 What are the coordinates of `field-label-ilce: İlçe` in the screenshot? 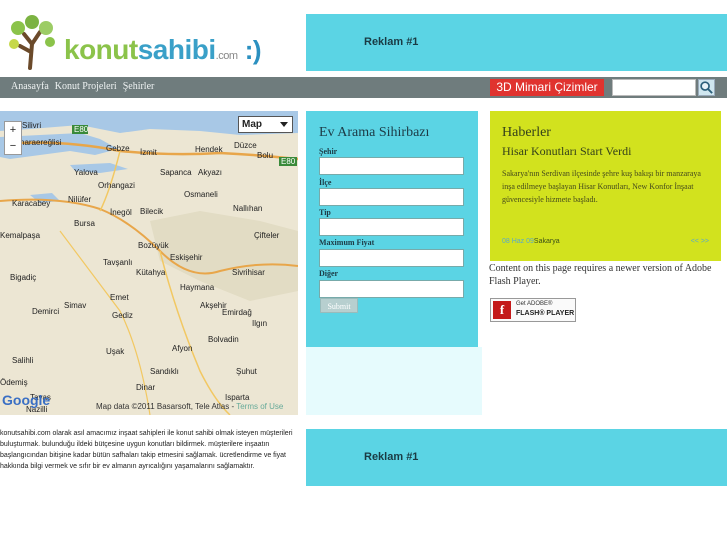 It's located at (325, 182).